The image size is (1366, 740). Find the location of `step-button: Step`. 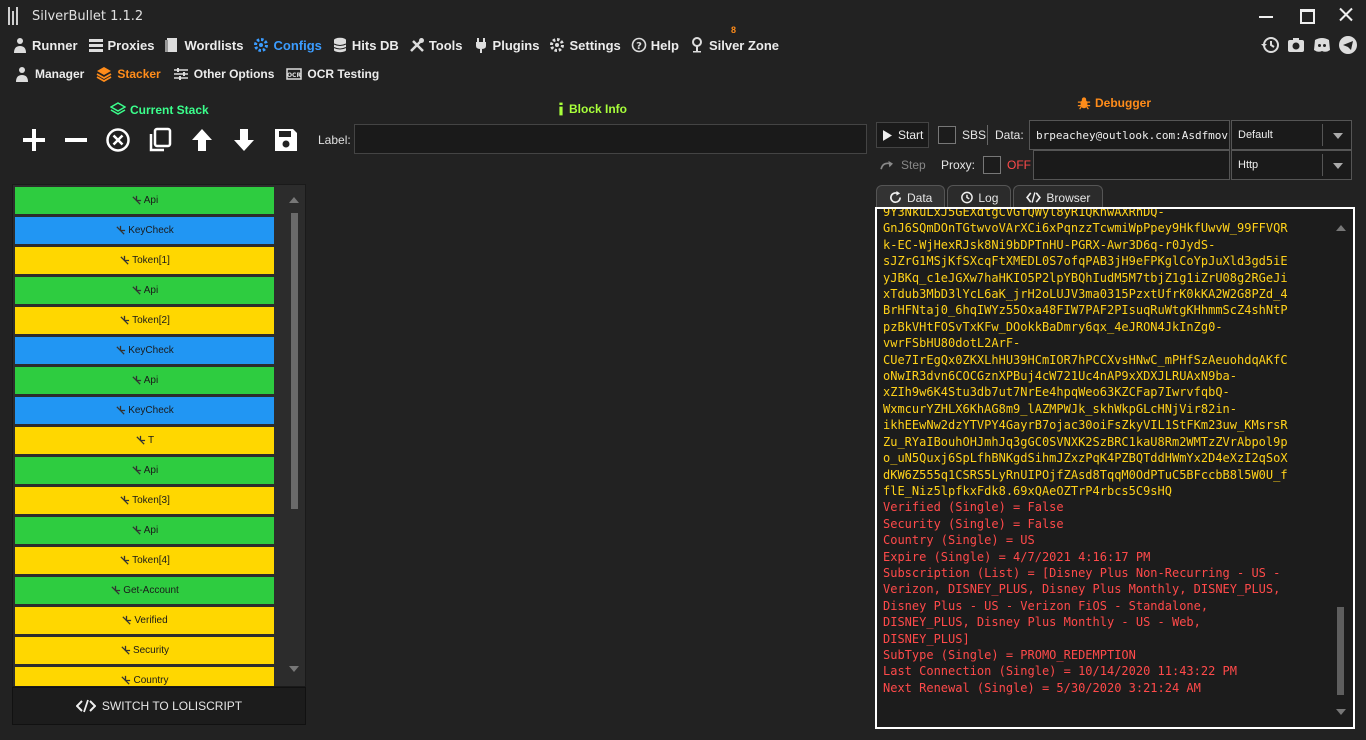

step-button: Step is located at coordinates (902, 165).